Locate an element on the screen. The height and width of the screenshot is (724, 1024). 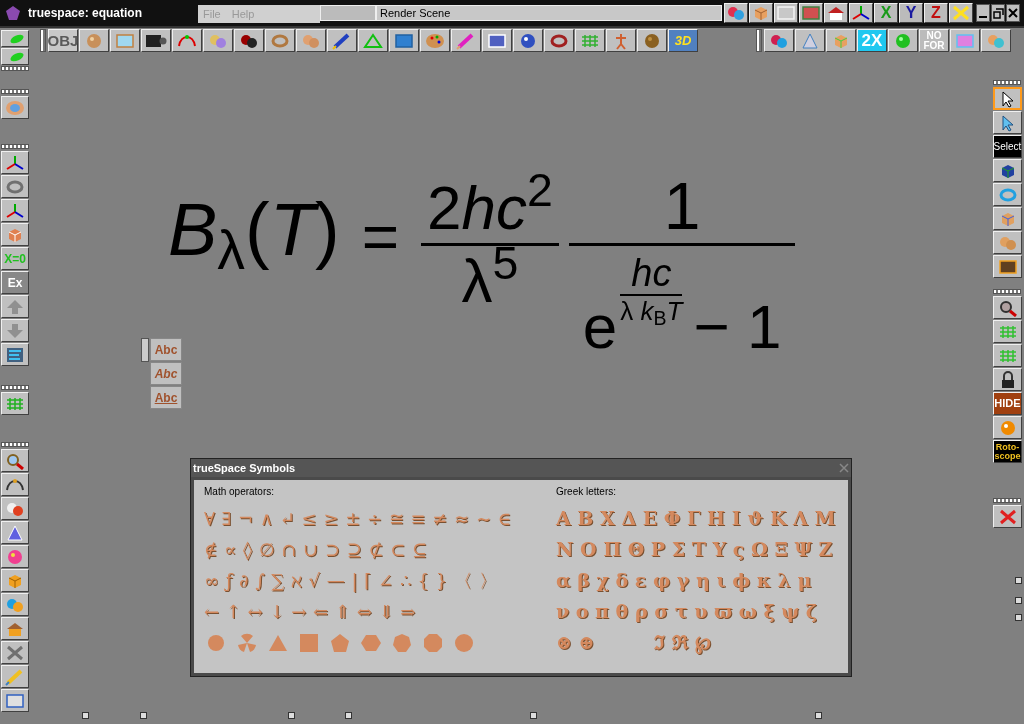
toolbar-button: 2X is located at coordinates (872, 40).